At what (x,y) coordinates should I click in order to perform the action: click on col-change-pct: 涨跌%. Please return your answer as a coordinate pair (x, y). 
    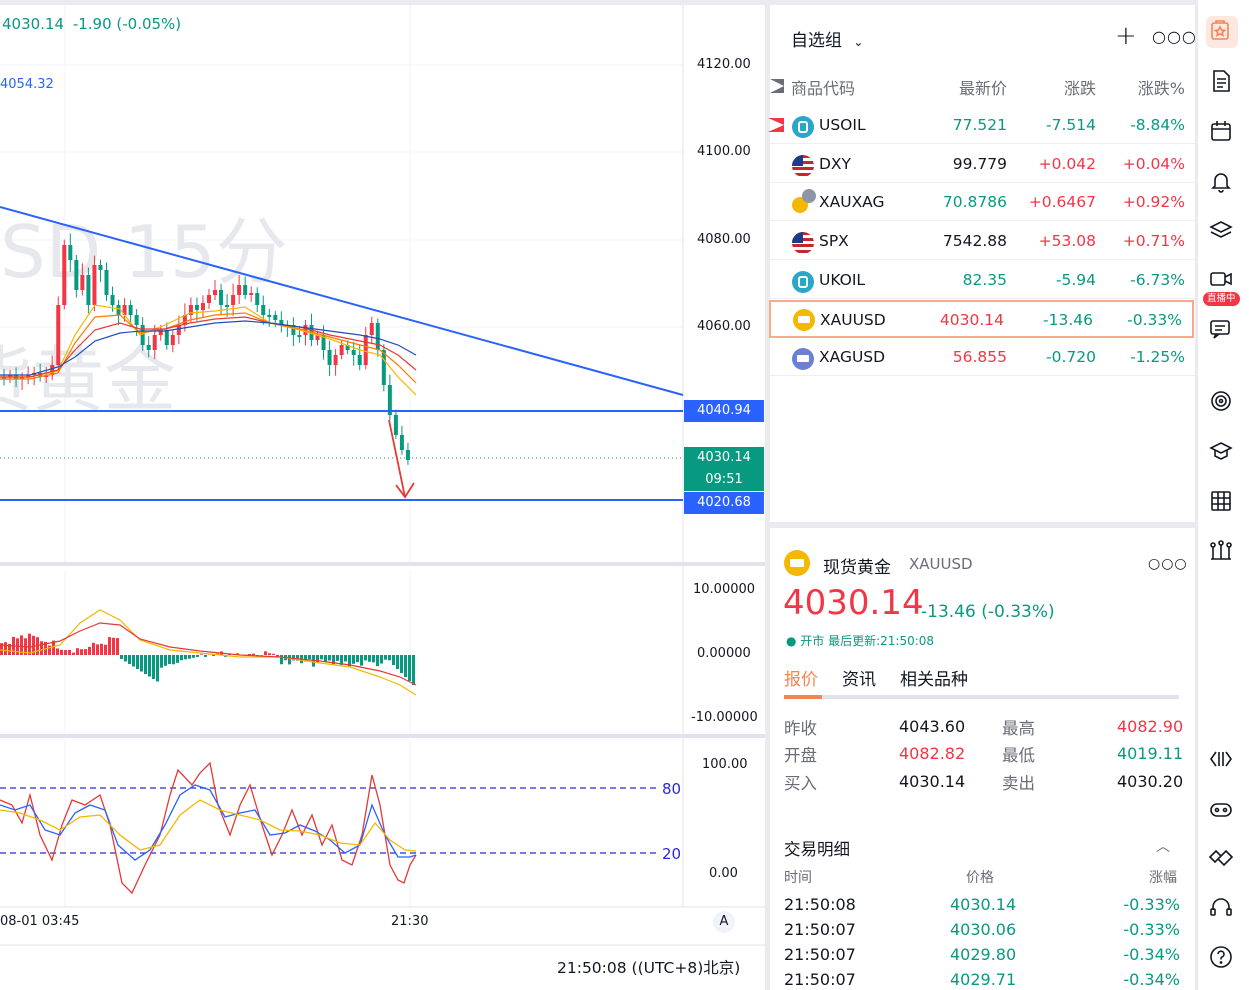
    Looking at the image, I should click on (1161, 87).